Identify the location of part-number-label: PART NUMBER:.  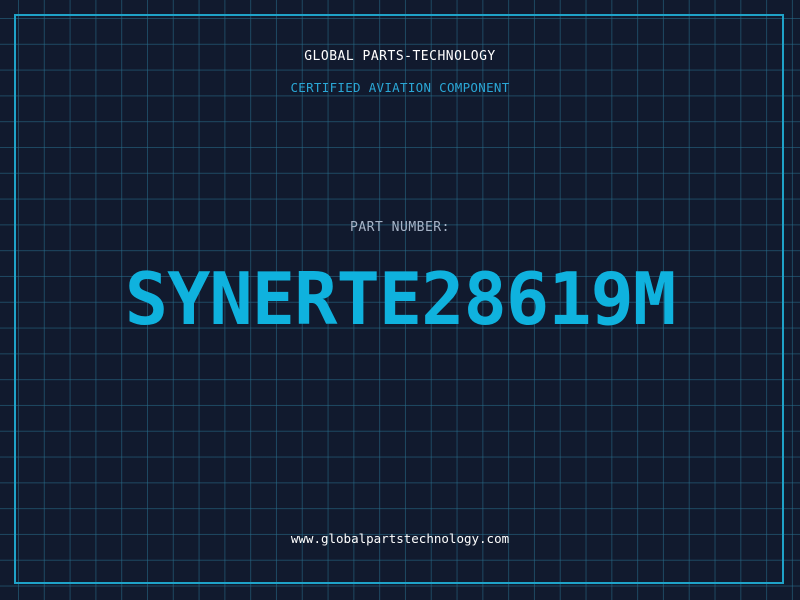
(400, 227).